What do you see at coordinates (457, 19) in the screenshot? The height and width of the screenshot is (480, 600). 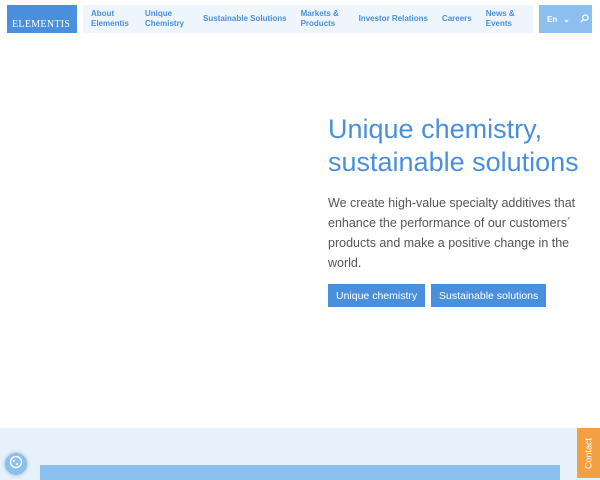 I see `nav-careers: Careers` at bounding box center [457, 19].